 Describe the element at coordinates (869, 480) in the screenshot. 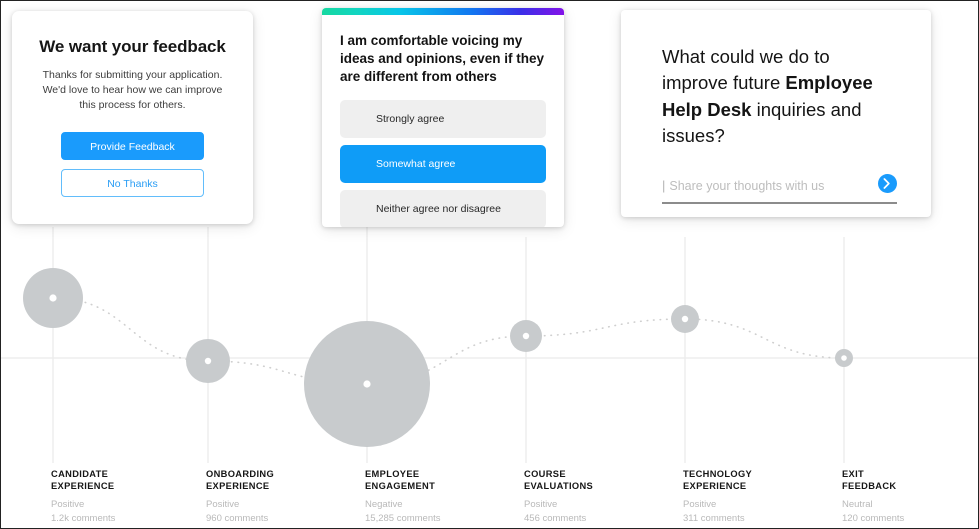

I see `category-name: EXIT FEEDBACK` at that location.